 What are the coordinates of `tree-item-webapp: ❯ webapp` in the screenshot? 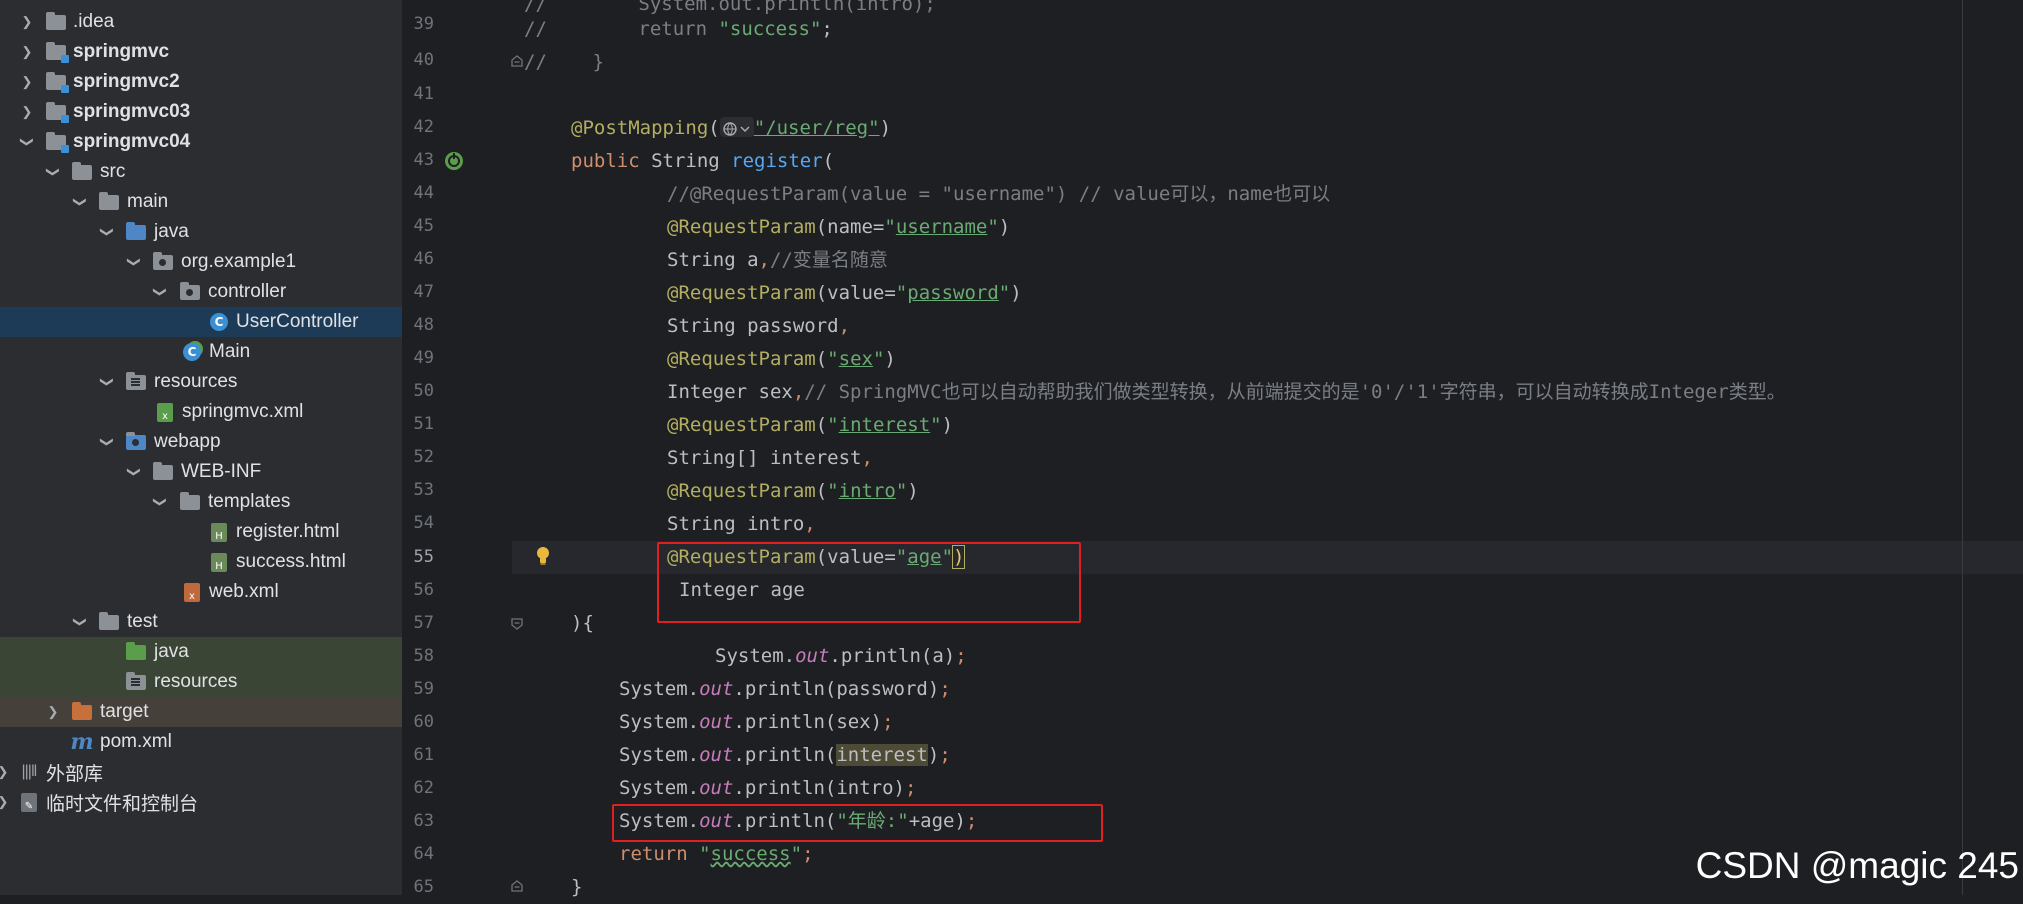 It's located at (201, 442).